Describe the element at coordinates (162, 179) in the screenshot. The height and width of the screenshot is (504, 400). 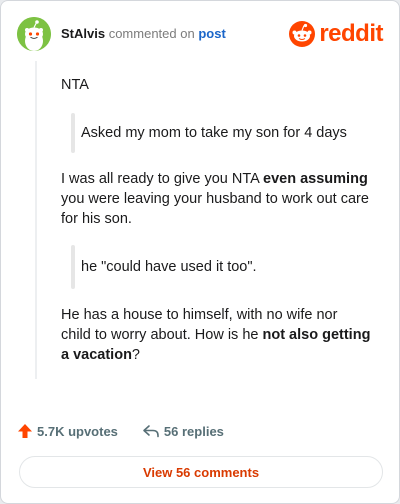
I see `para2-pre: I was all ready to give you NTA` at that location.